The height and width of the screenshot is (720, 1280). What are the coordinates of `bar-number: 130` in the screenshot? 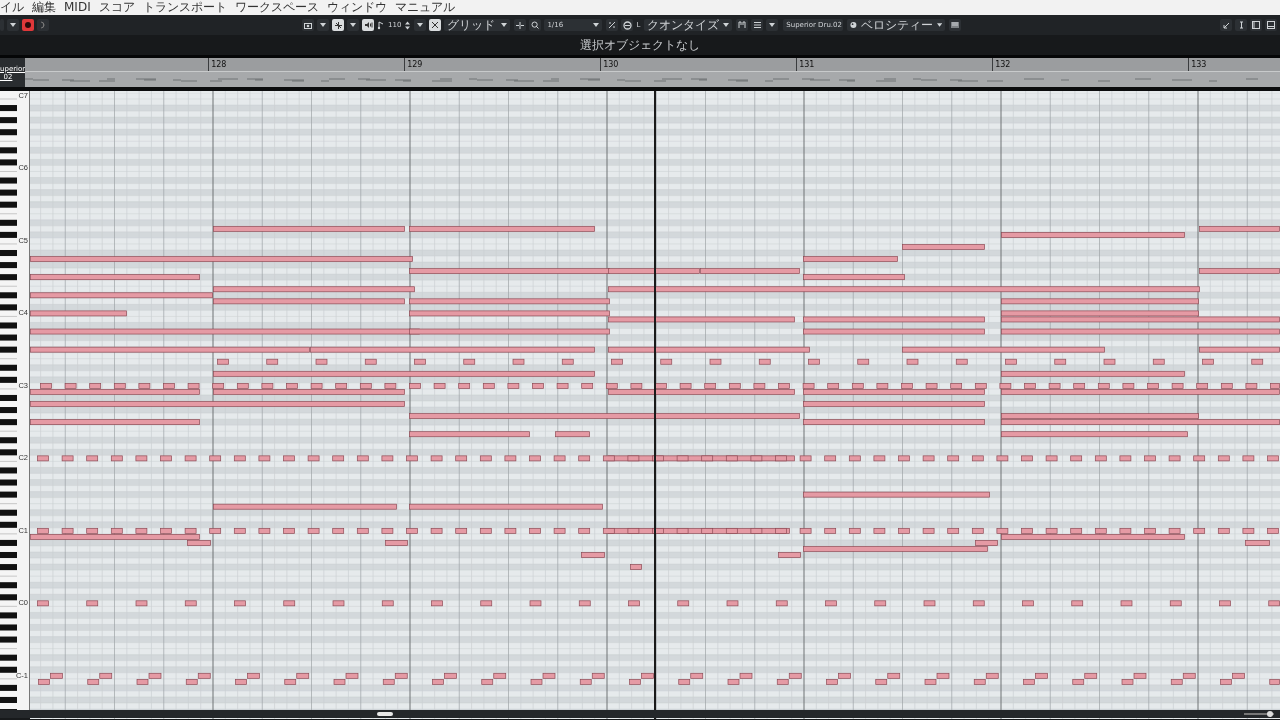 It's located at (611, 64).